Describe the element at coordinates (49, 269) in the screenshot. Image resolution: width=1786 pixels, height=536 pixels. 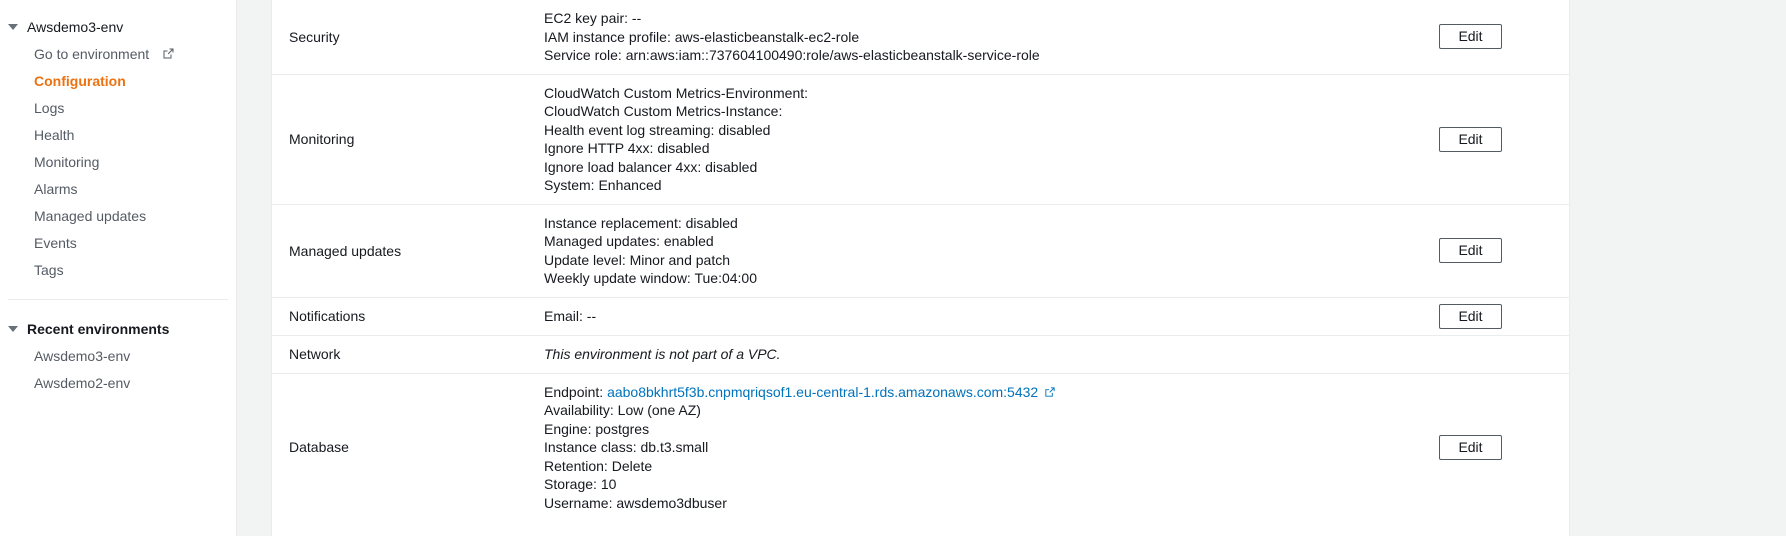
I see `sidebar-item-label: Tags` at that location.